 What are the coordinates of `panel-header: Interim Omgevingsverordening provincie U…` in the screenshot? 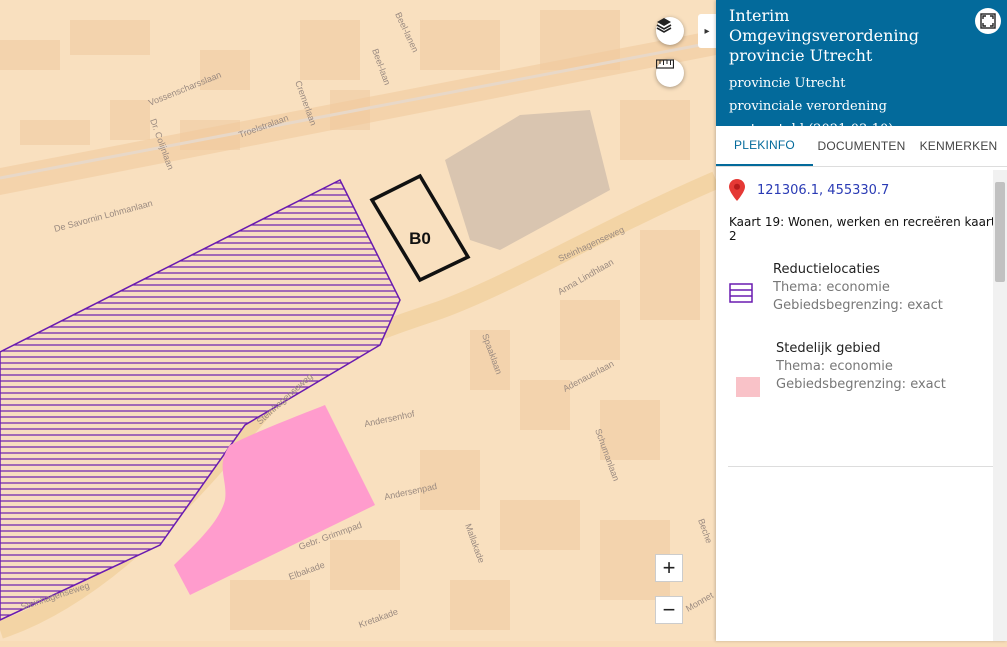 It's located at (861, 68).